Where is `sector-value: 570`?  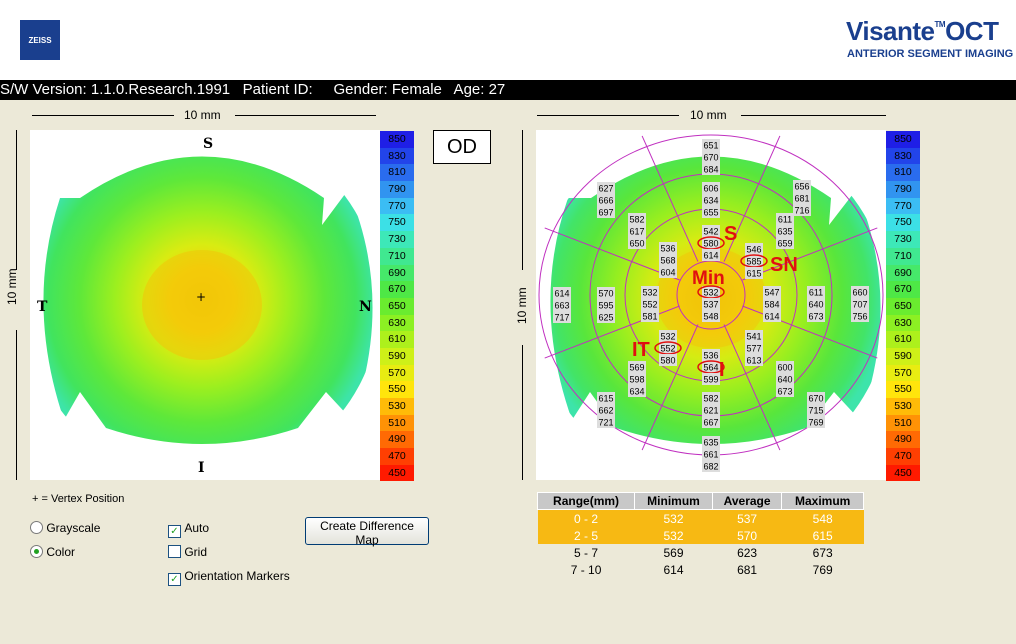 sector-value: 570 is located at coordinates (605, 294).